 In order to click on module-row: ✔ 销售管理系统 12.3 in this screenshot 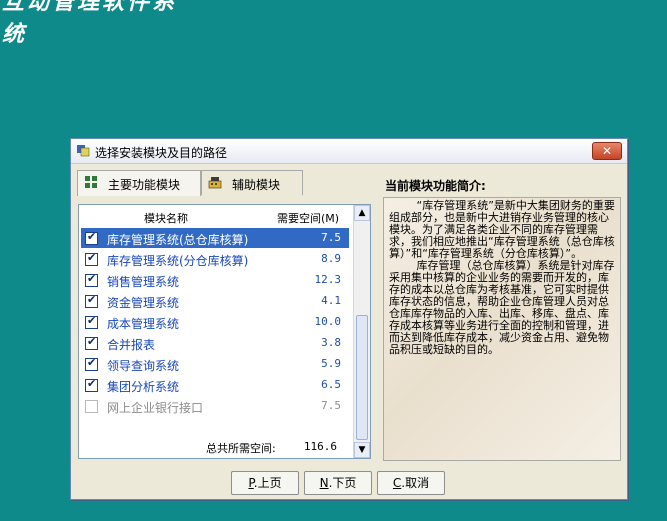, I will do `click(215, 280)`.